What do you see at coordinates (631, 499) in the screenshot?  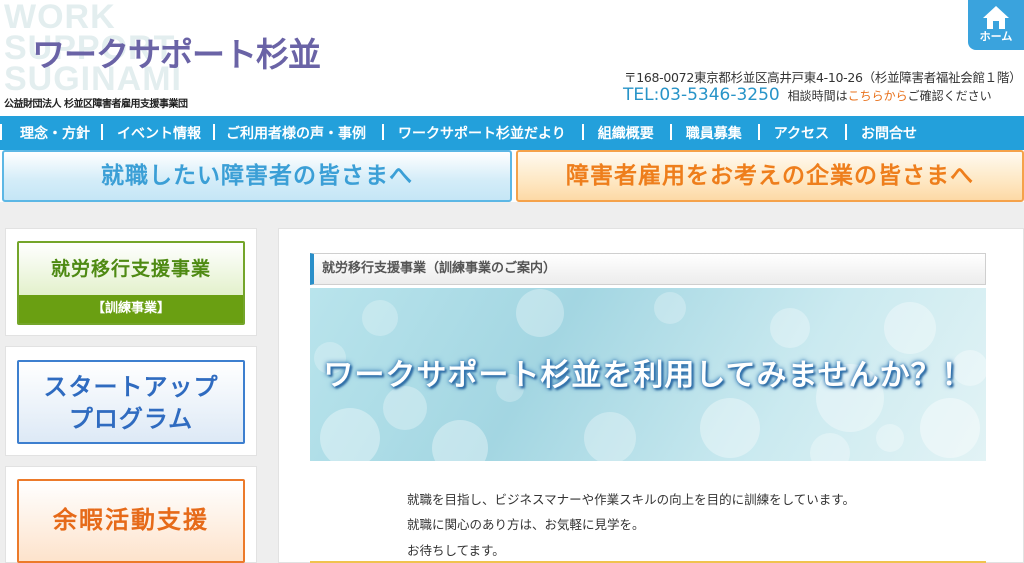 I see `description-line: 就職を目指し、ビジネスマナーや作業スキルの向上を目的に訓練をしています。` at bounding box center [631, 499].